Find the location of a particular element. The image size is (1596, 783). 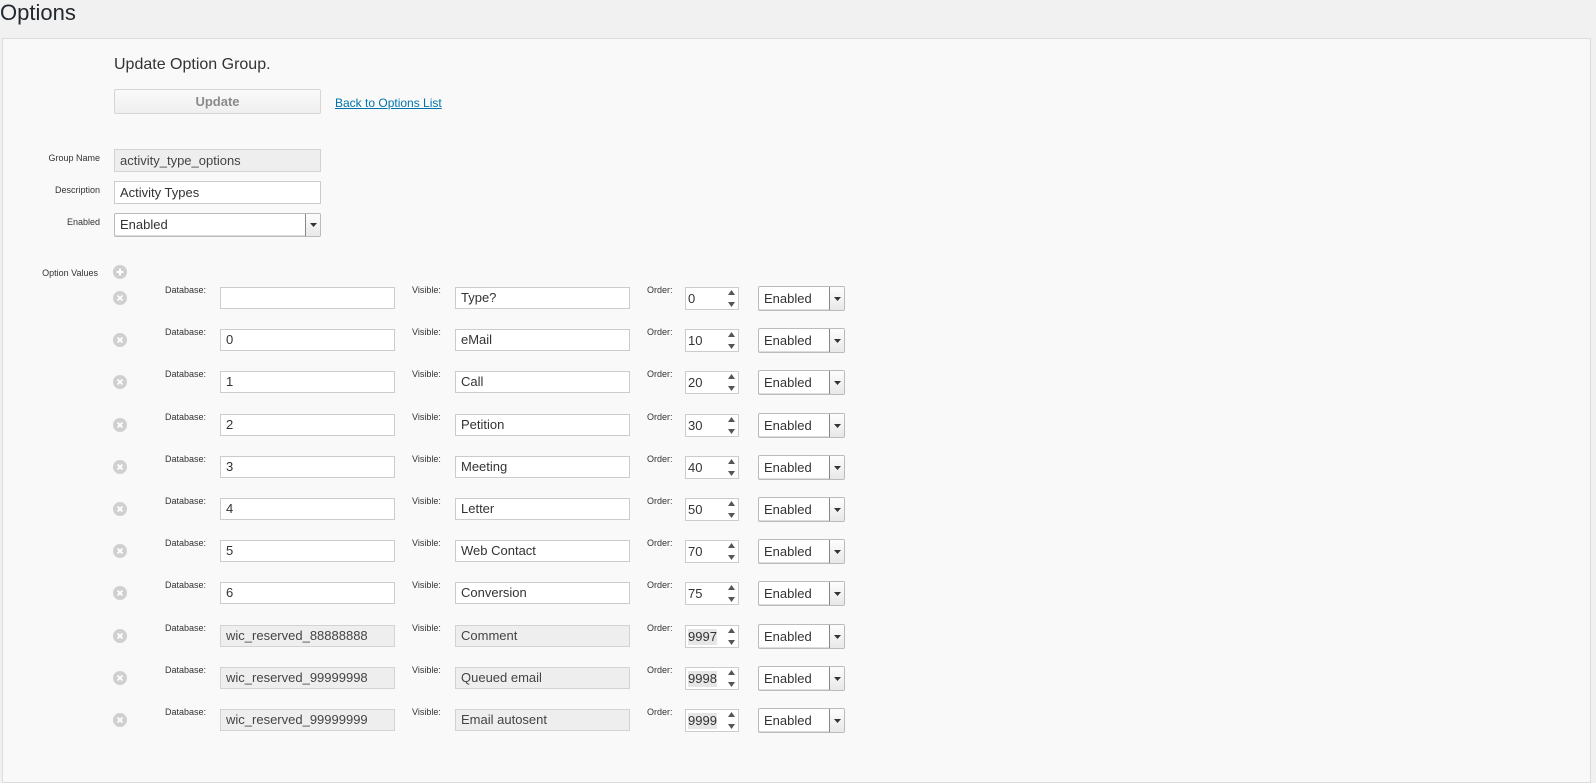

order-stepper: 70 is located at coordinates (712, 551).